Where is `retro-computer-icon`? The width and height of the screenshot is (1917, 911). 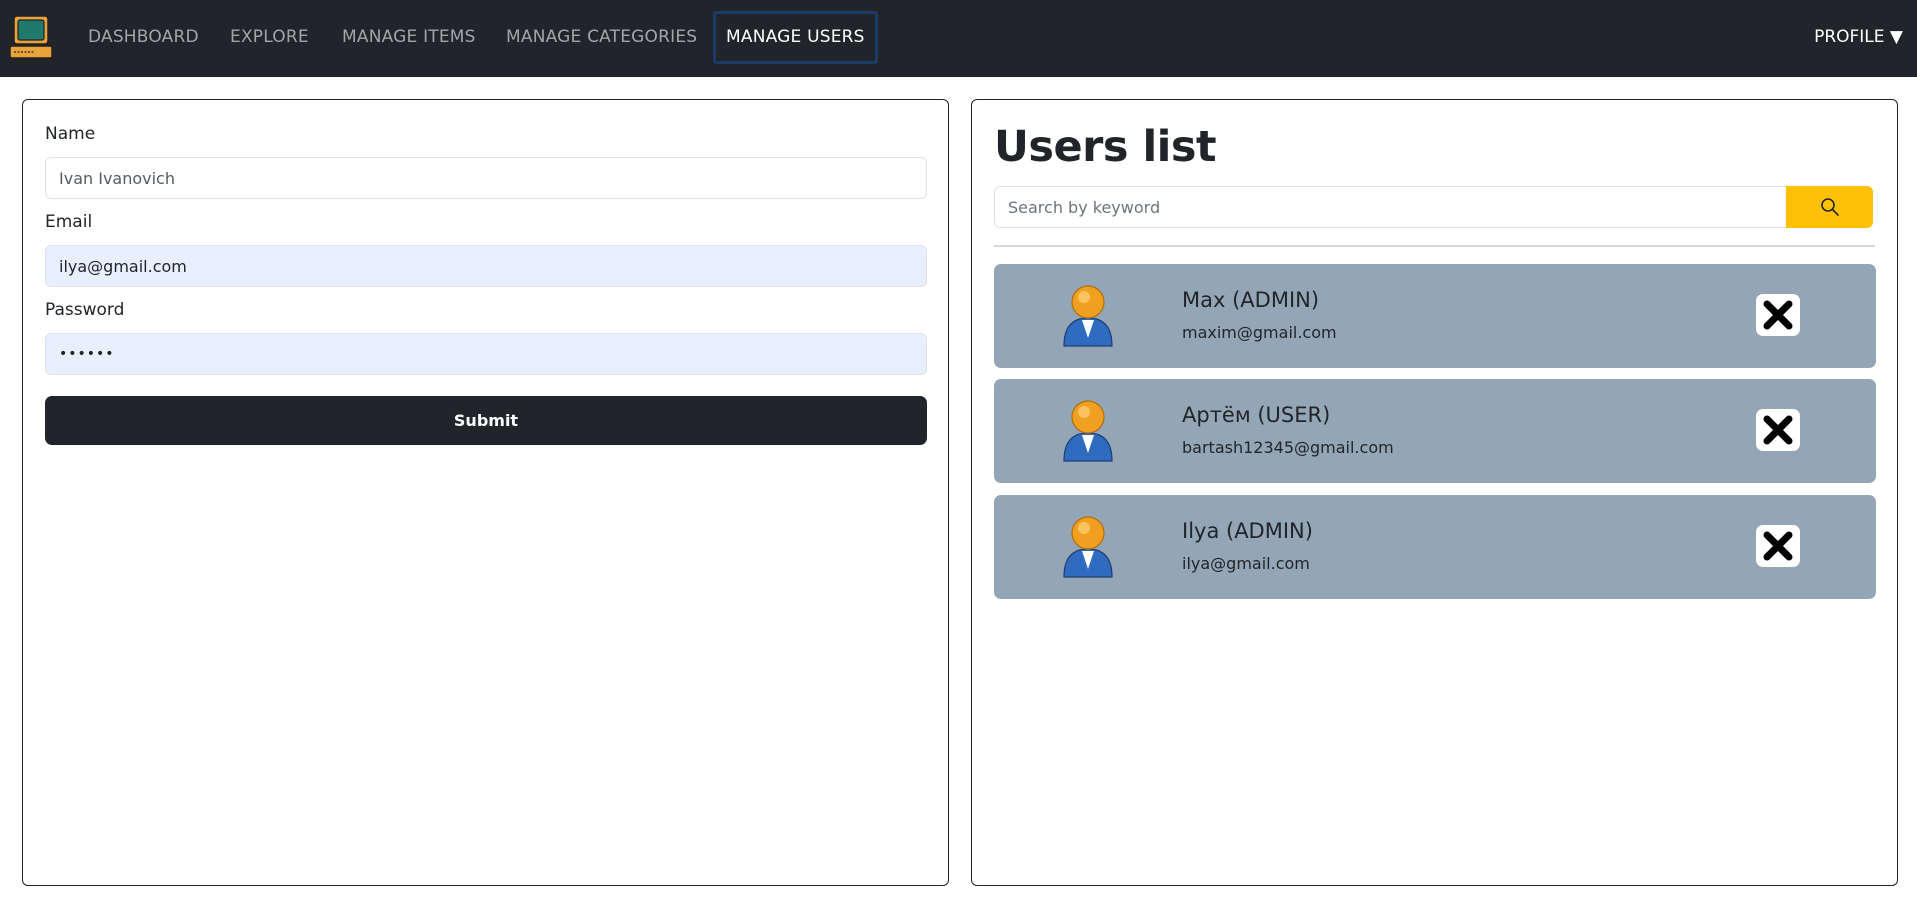
retro-computer-icon is located at coordinates (31, 37).